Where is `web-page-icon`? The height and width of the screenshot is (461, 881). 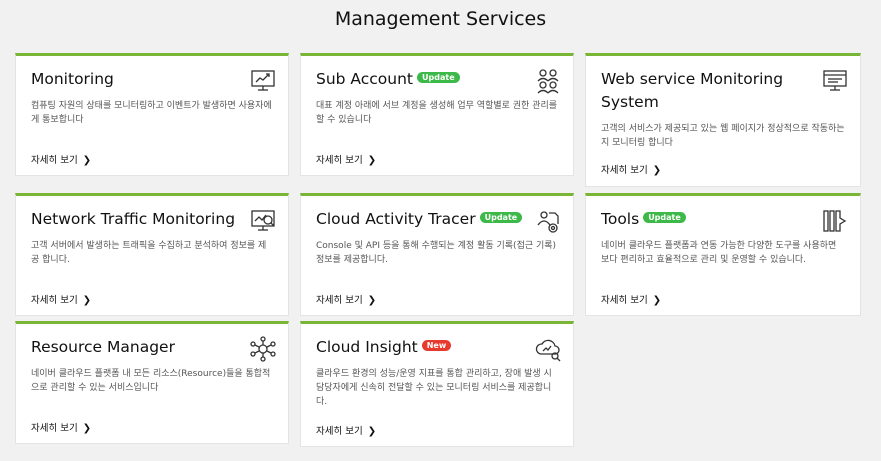
web-page-icon is located at coordinates (835, 81).